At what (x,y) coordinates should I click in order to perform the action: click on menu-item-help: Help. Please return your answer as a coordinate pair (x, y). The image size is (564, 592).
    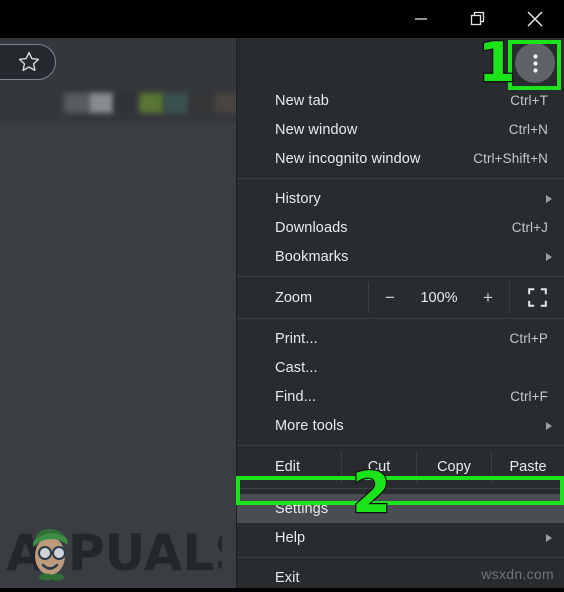
    Looking at the image, I should click on (400, 537).